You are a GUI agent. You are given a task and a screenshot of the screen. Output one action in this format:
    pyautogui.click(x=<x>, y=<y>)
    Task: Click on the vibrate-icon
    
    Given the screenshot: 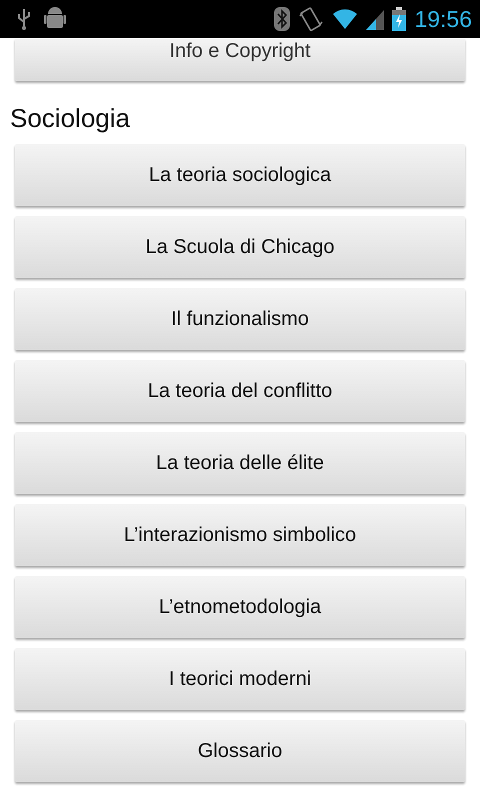 What is the action you would take?
    pyautogui.click(x=311, y=19)
    